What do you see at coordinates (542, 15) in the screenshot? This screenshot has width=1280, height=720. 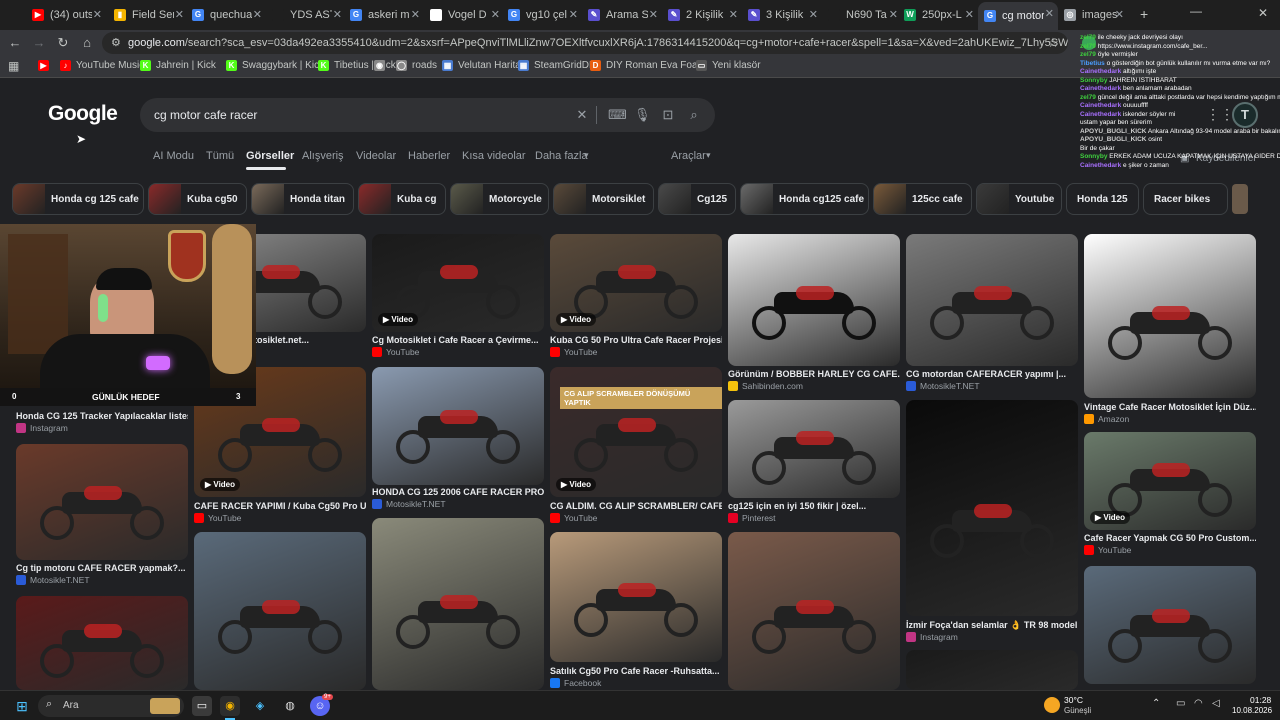 I see `browser-tab: Gvg10 çel ✕` at bounding box center [542, 15].